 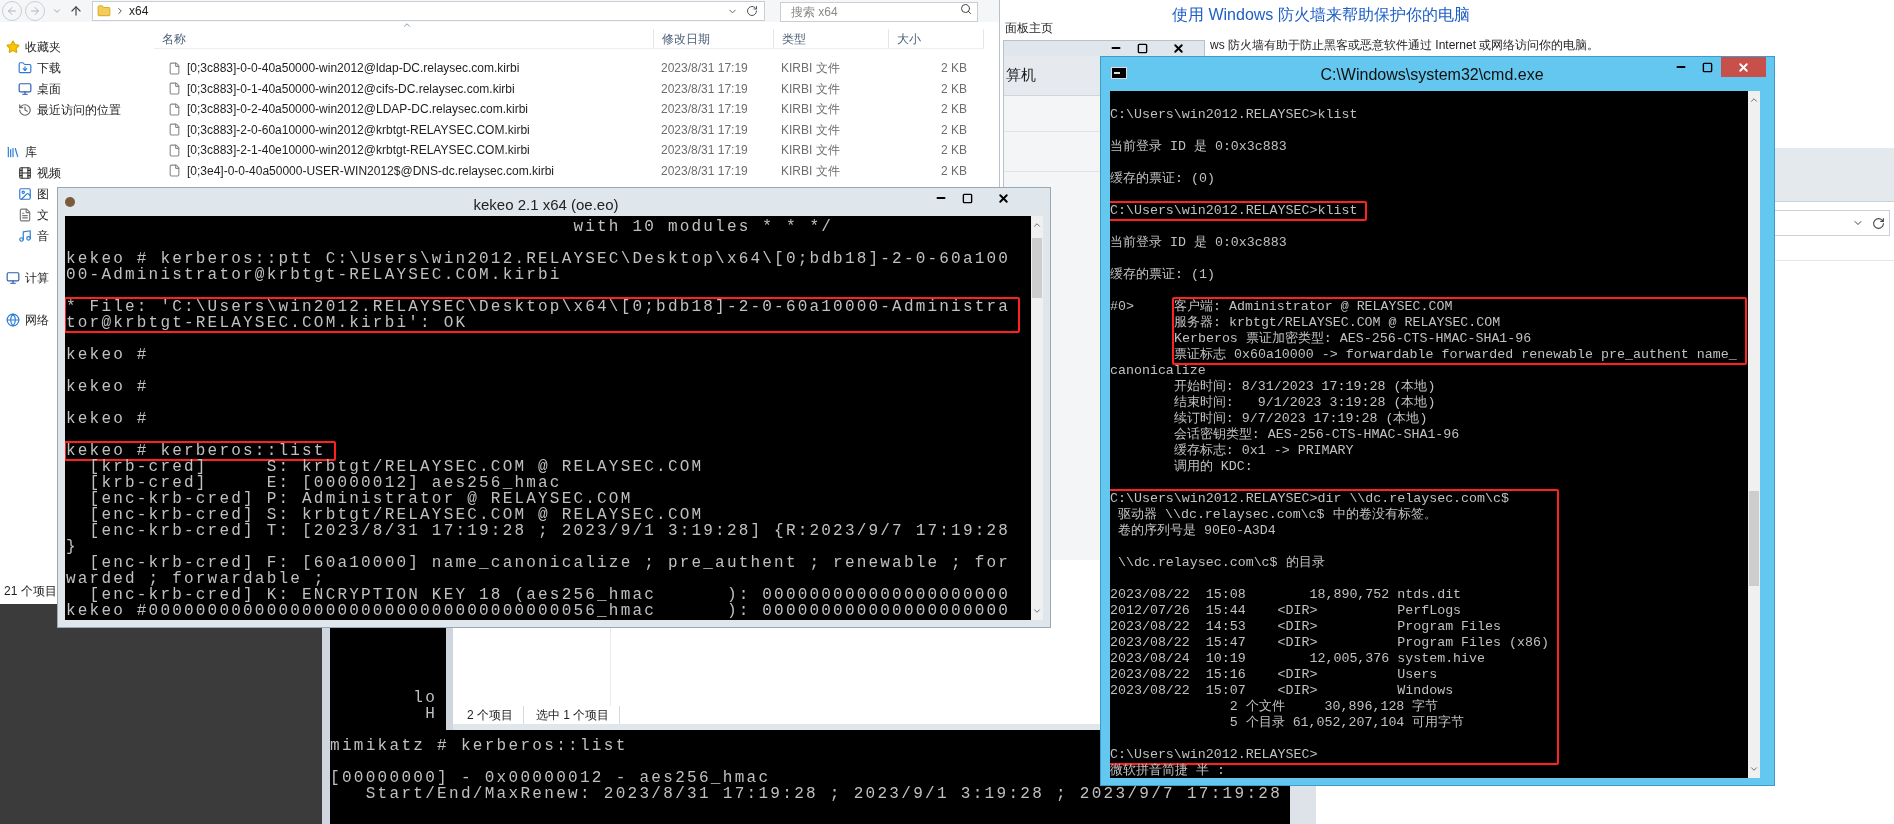 What do you see at coordinates (1304, 403) in the screenshot?
I see `console-line: 结束时间: 9/1/2023 3:19:28 (本地)` at bounding box center [1304, 403].